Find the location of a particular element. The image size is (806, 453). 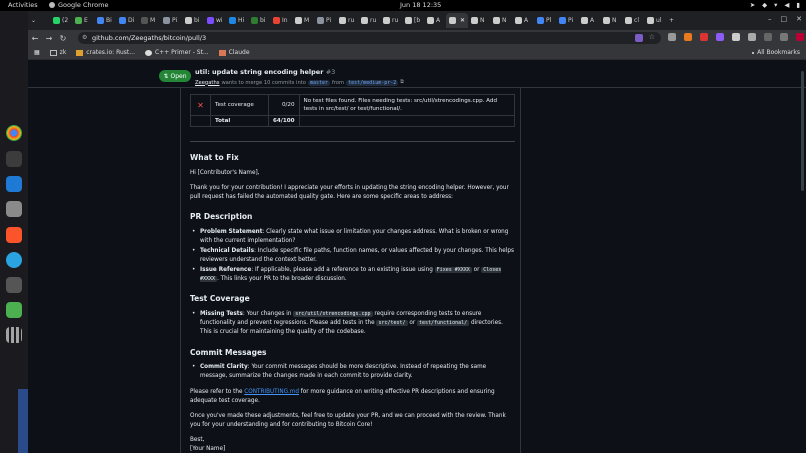

wifi-icon: ▾ is located at coordinates (775, 5).